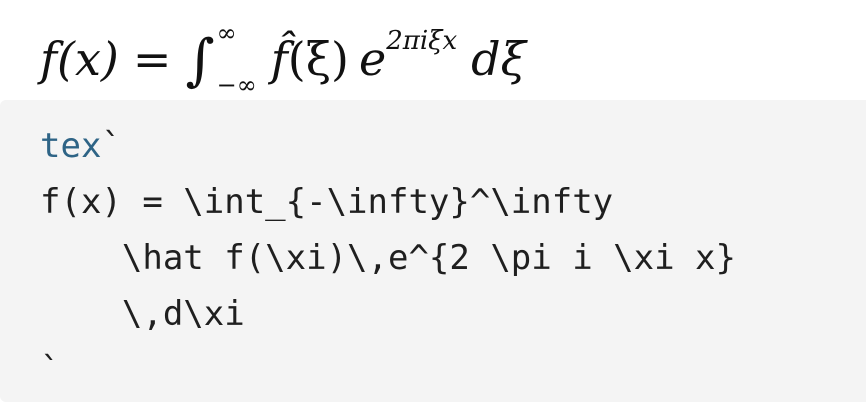  Describe the element at coordinates (318, 59) in the screenshot. I see `formula-argument: (ξ)` at that location.